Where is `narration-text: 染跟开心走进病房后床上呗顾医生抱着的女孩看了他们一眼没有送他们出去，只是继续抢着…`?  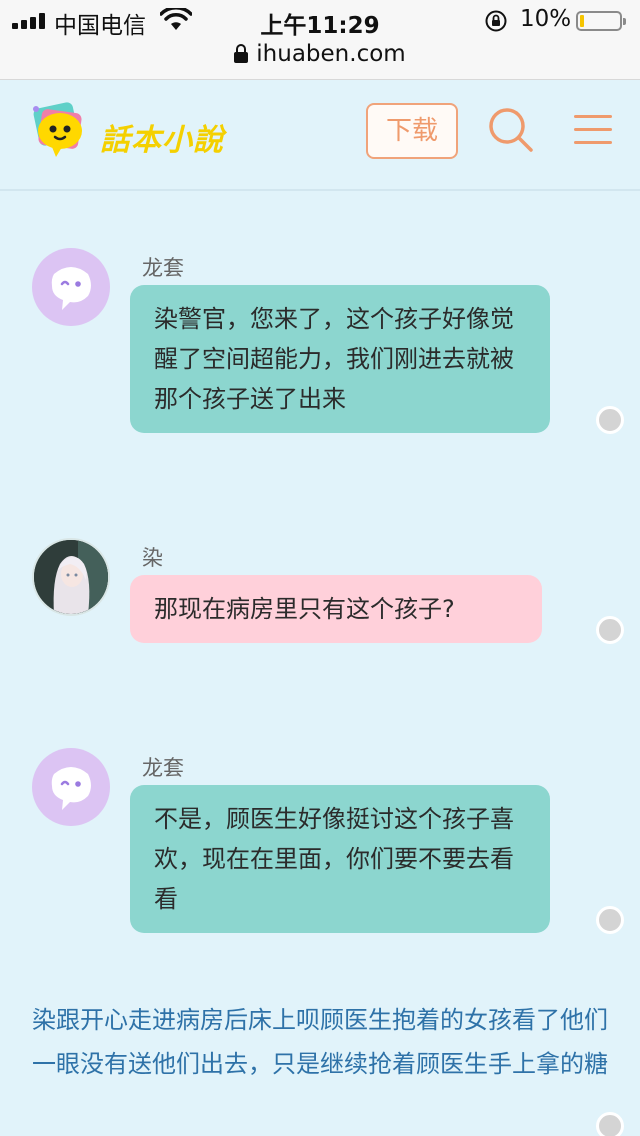
narration-text: 染跟开心走进病房后床上呗顾医生抱着的女孩看了他们一眼没有送他们出去，只是继续抢着… is located at coordinates (320, 1042).